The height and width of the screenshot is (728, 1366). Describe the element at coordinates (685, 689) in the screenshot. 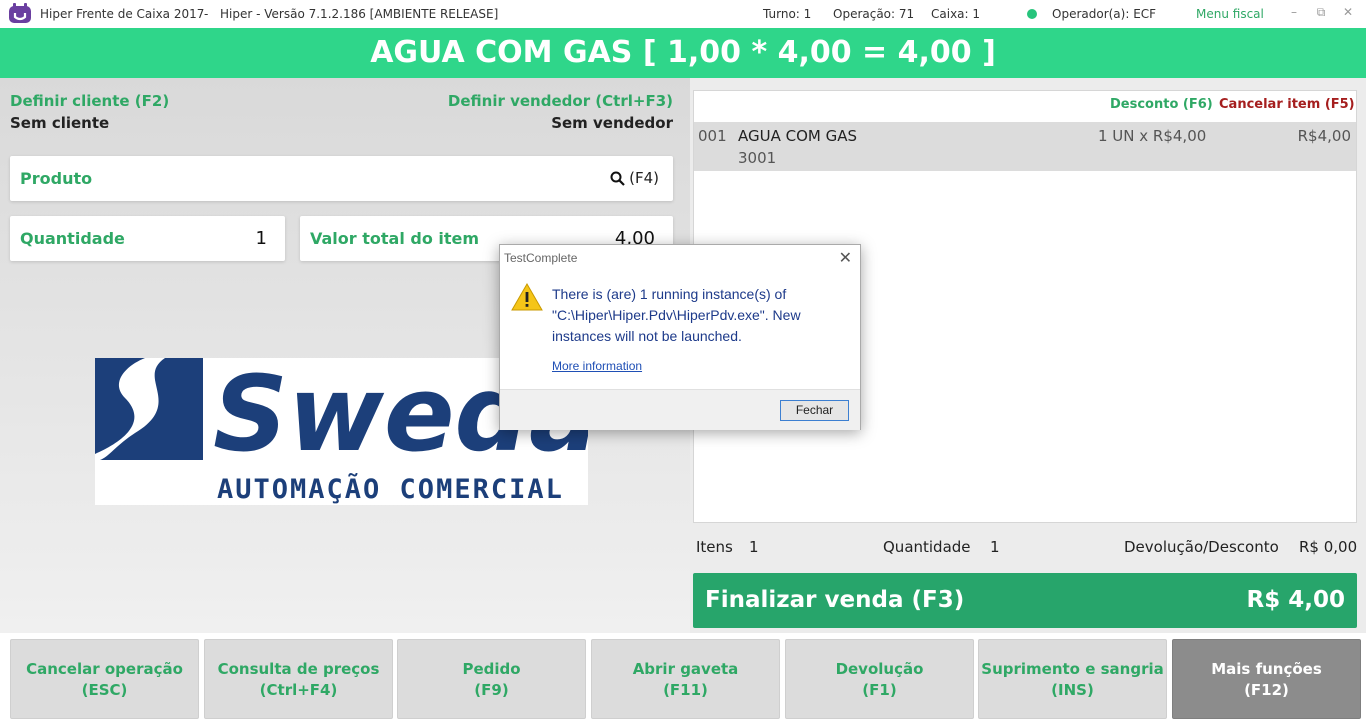

I see `button-shortcut: (F11)` at that location.